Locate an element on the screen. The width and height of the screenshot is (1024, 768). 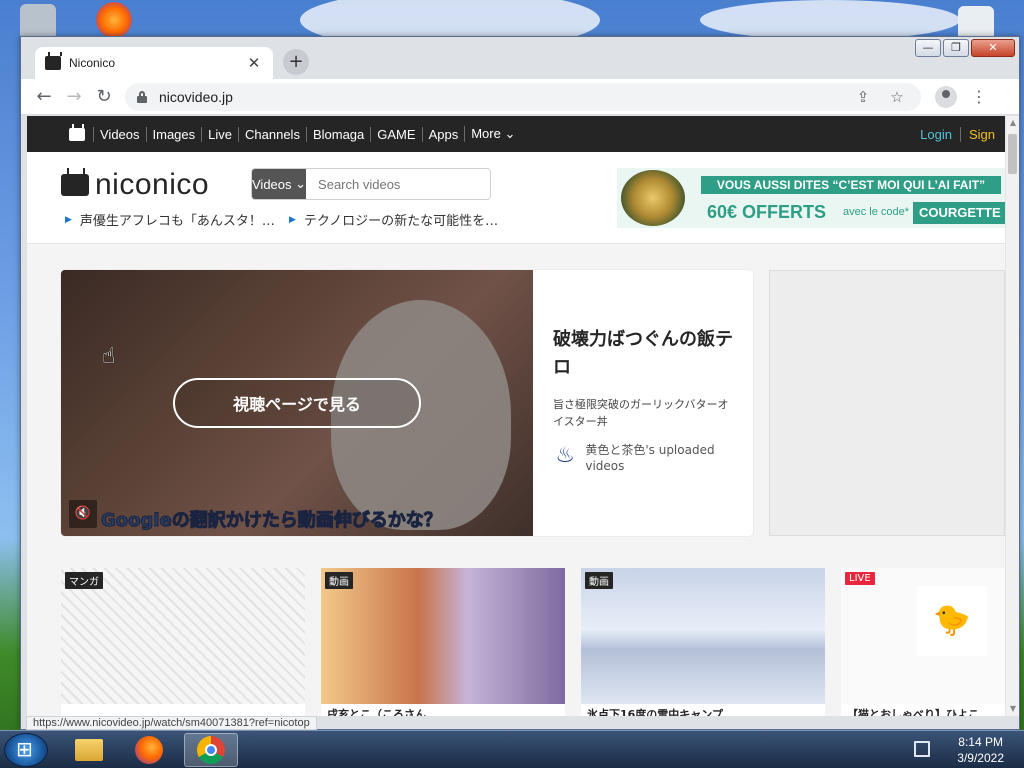
close-tab-icon: ✕ is located at coordinates (254, 63).